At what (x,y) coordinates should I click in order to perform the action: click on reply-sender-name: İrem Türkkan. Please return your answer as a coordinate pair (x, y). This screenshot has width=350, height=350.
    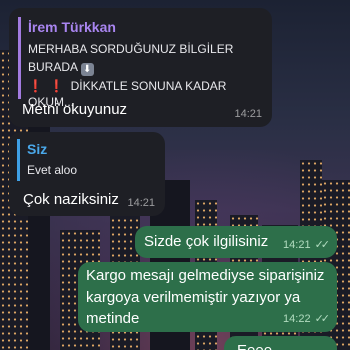
    Looking at the image, I should click on (72, 27).